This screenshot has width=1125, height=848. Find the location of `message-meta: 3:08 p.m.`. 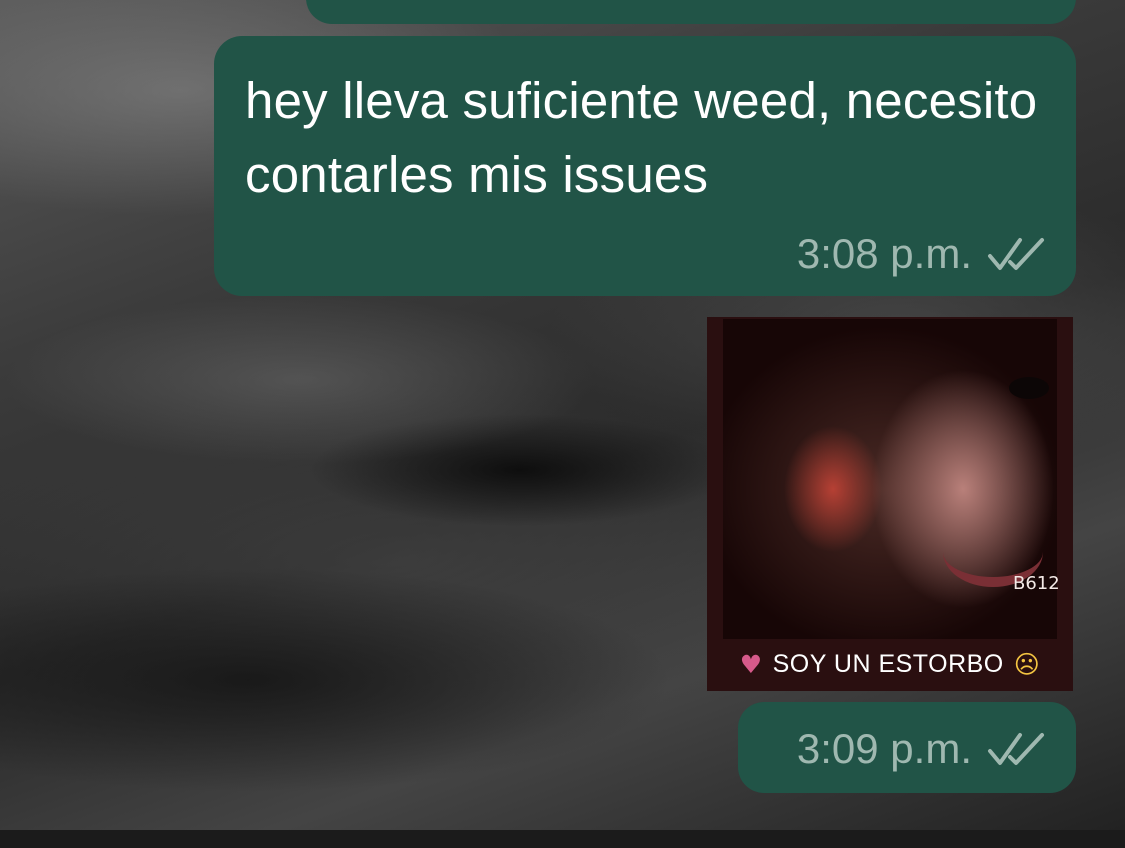

message-meta: 3:08 p.m. is located at coordinates (921, 254).